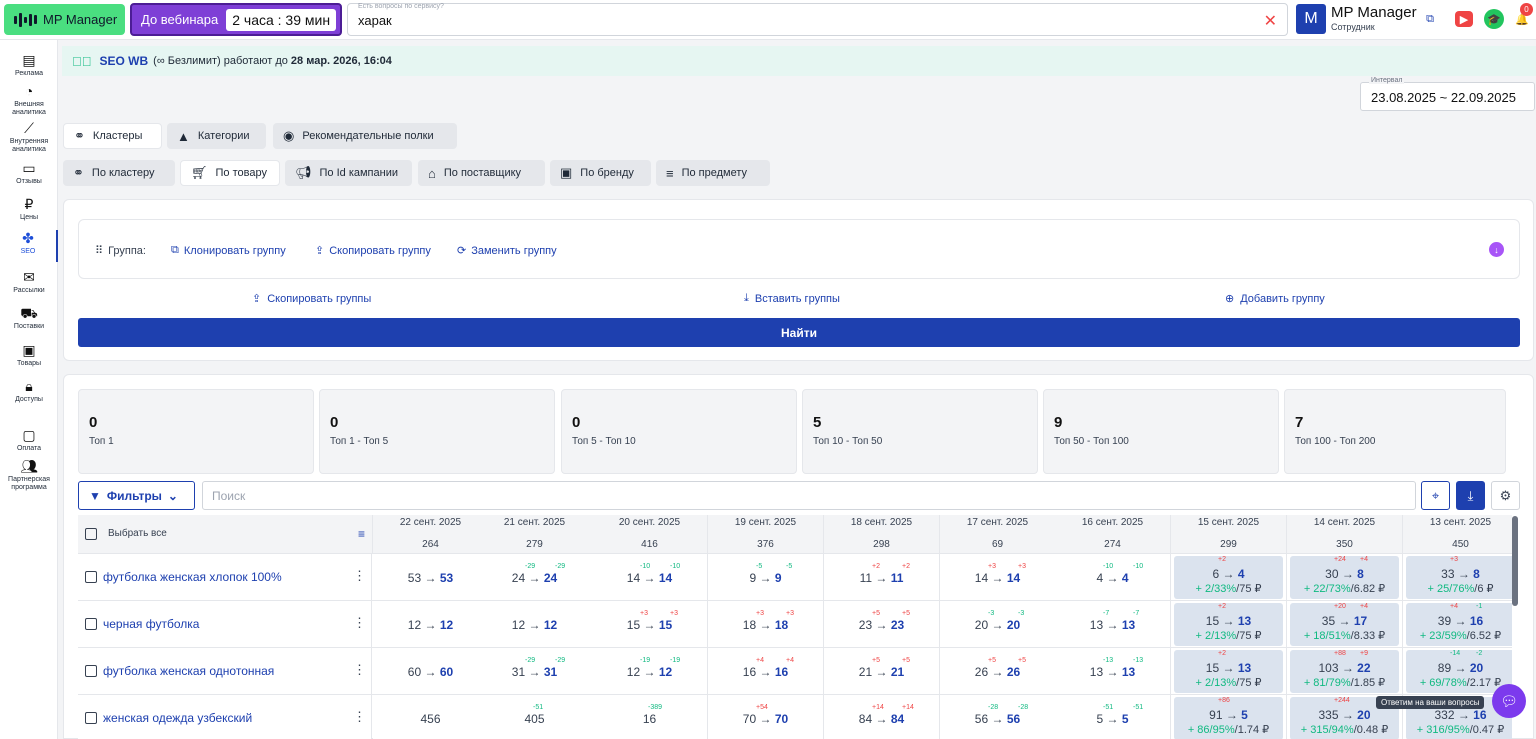 Image resolution: width=1536 pixels, height=739 pixels. I want to click on table-cell: +3 +3 15 → 15, so click(650, 624).